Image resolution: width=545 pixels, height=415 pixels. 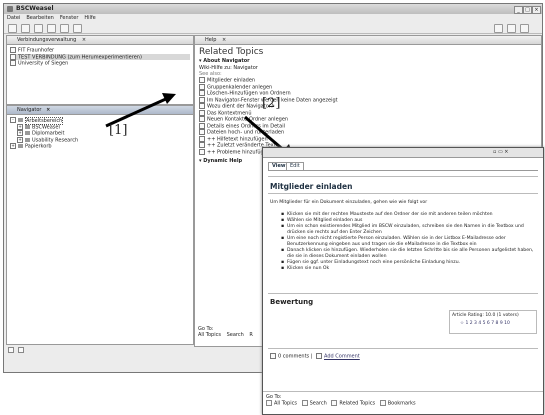 I want to click on all-topics-icon, so click(x=269, y=403).